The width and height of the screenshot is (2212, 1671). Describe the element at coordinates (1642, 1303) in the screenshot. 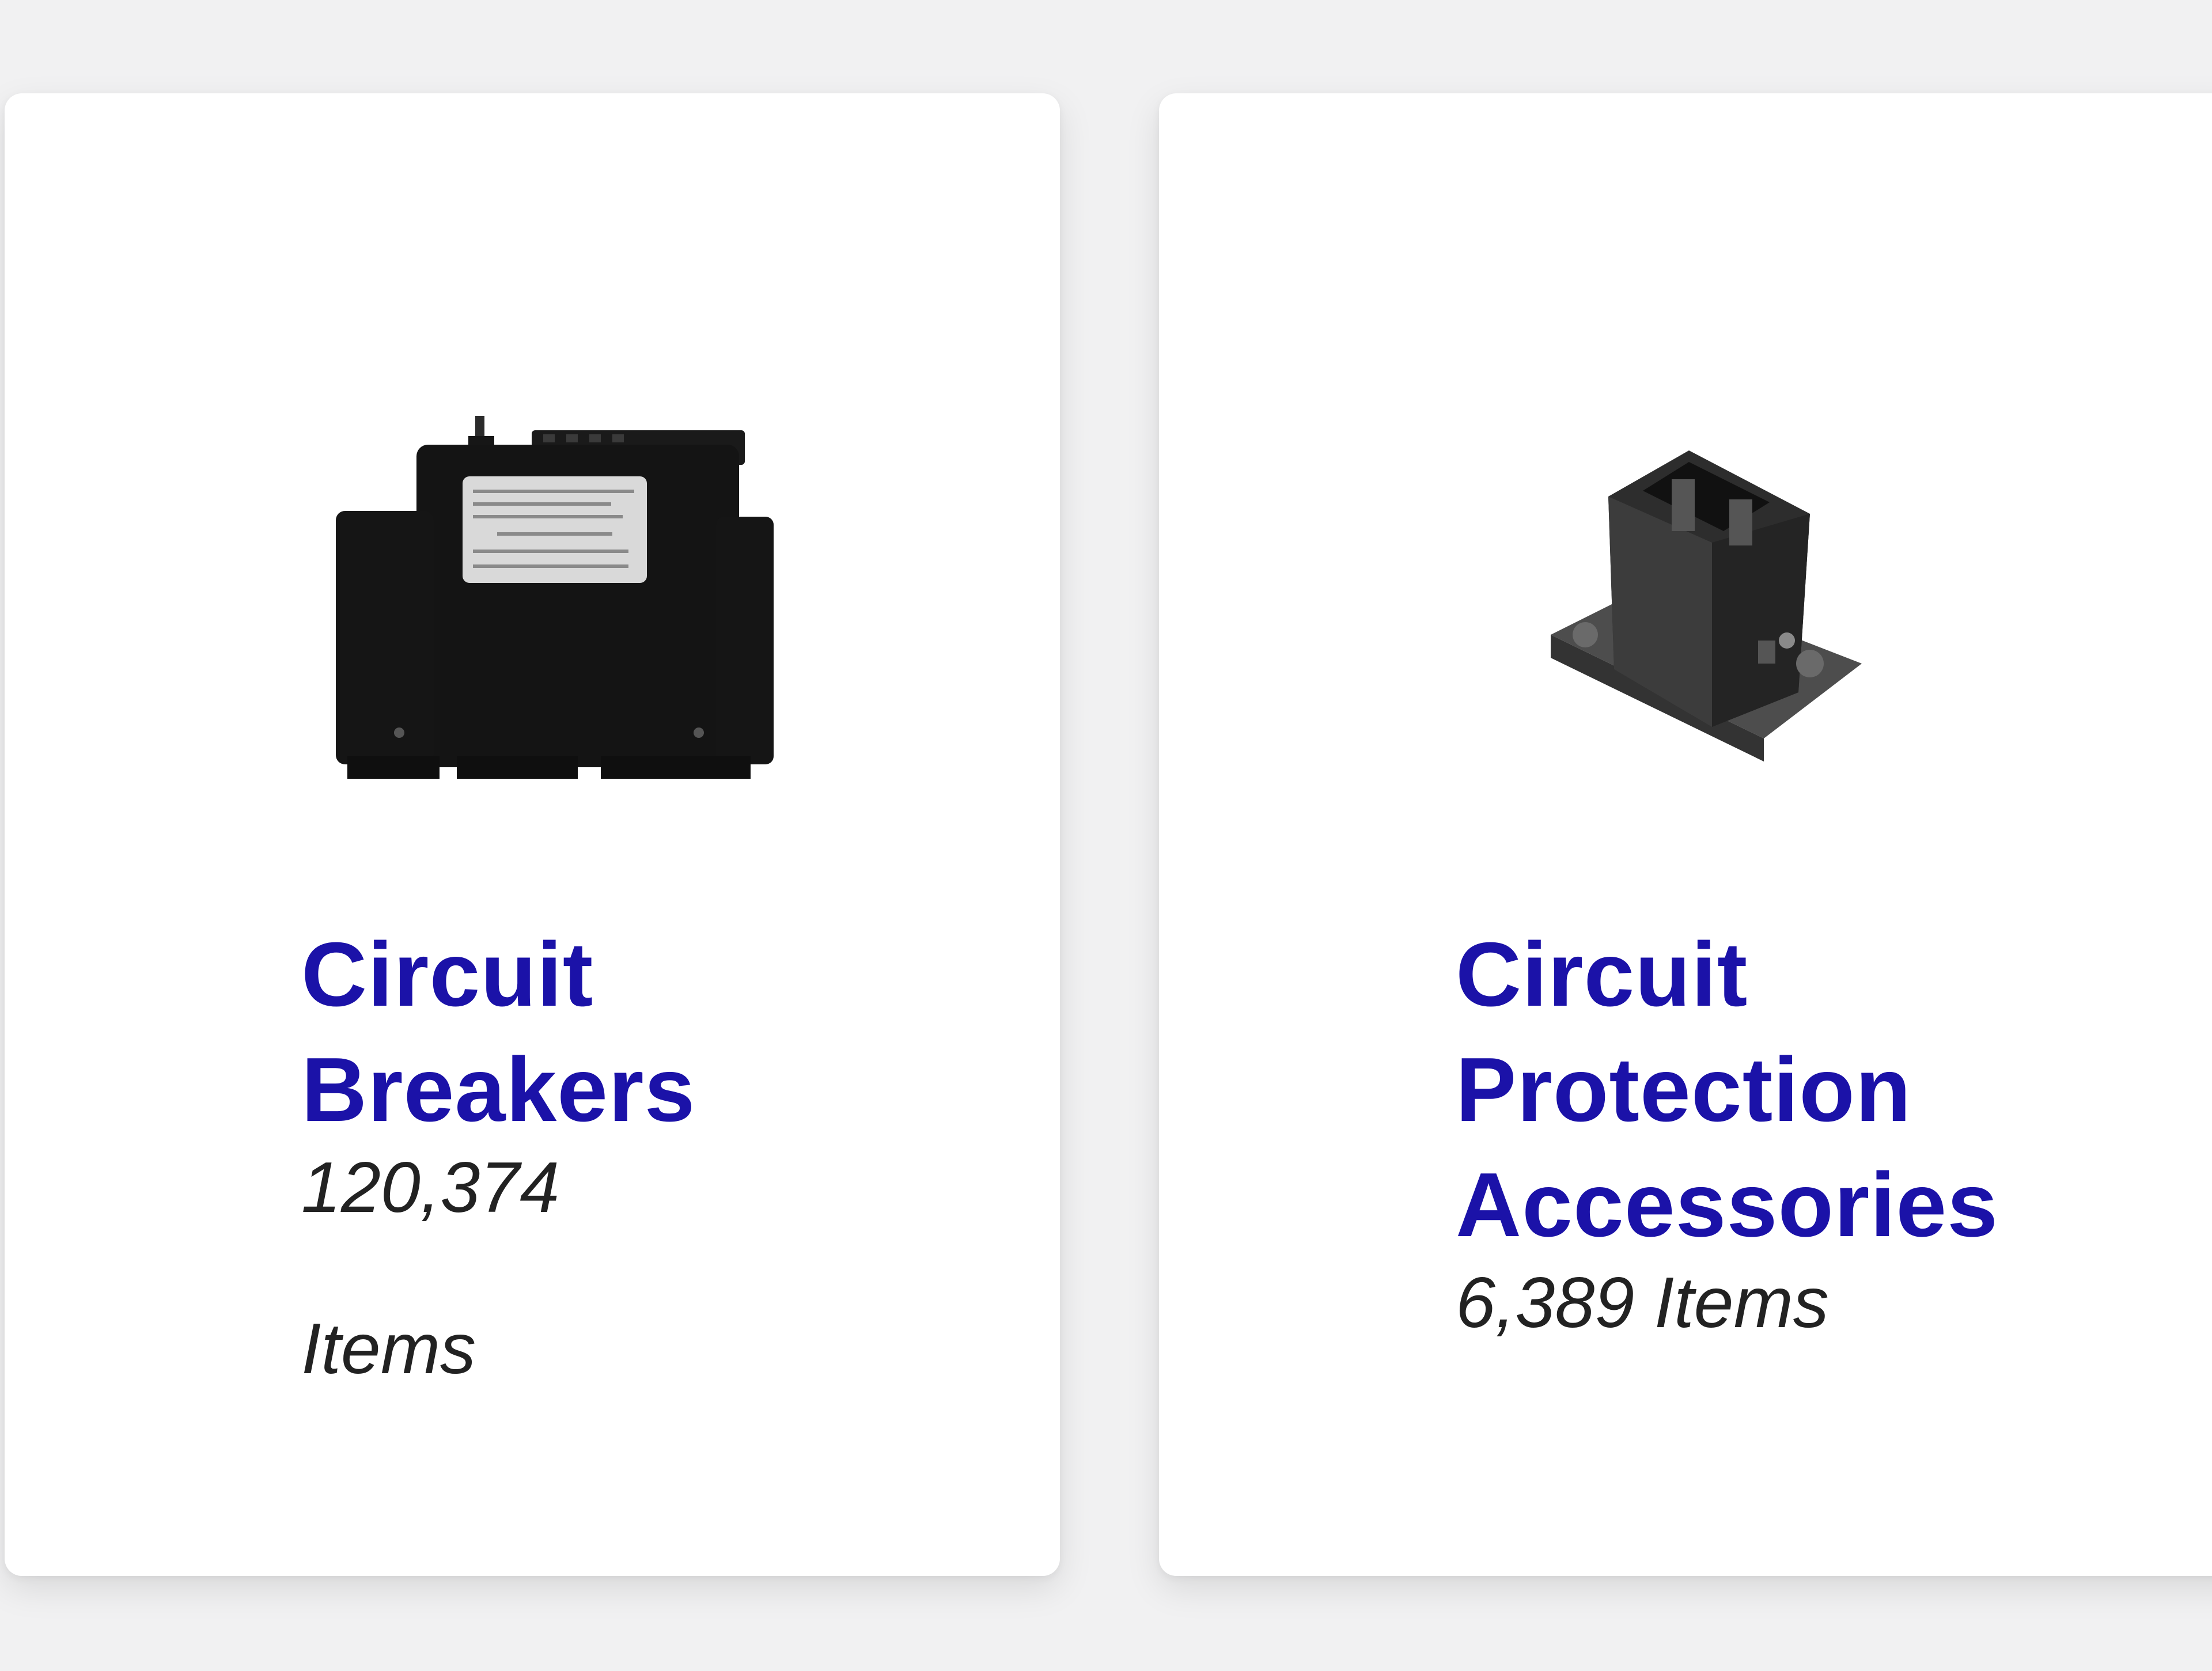

I see `item-count: 6,389 Items` at that location.